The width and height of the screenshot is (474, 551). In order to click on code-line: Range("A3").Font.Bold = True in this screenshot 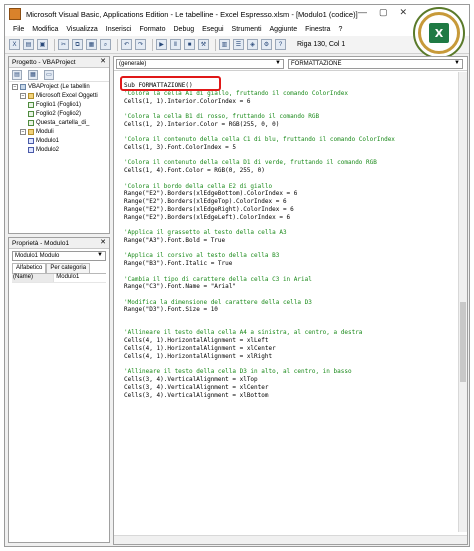, I will do `click(175, 240)`.